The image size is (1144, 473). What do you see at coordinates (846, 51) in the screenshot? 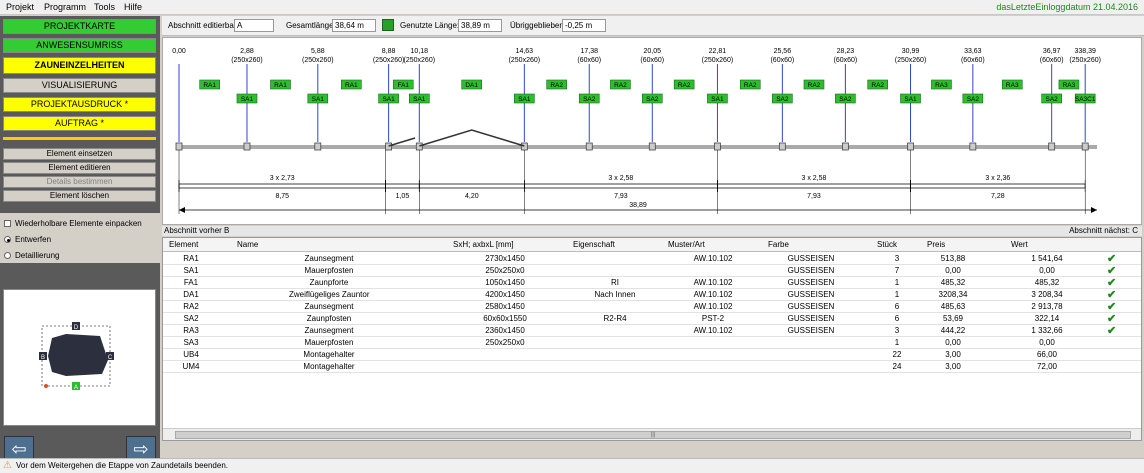
I see `post-position-label: 28,23` at bounding box center [846, 51].